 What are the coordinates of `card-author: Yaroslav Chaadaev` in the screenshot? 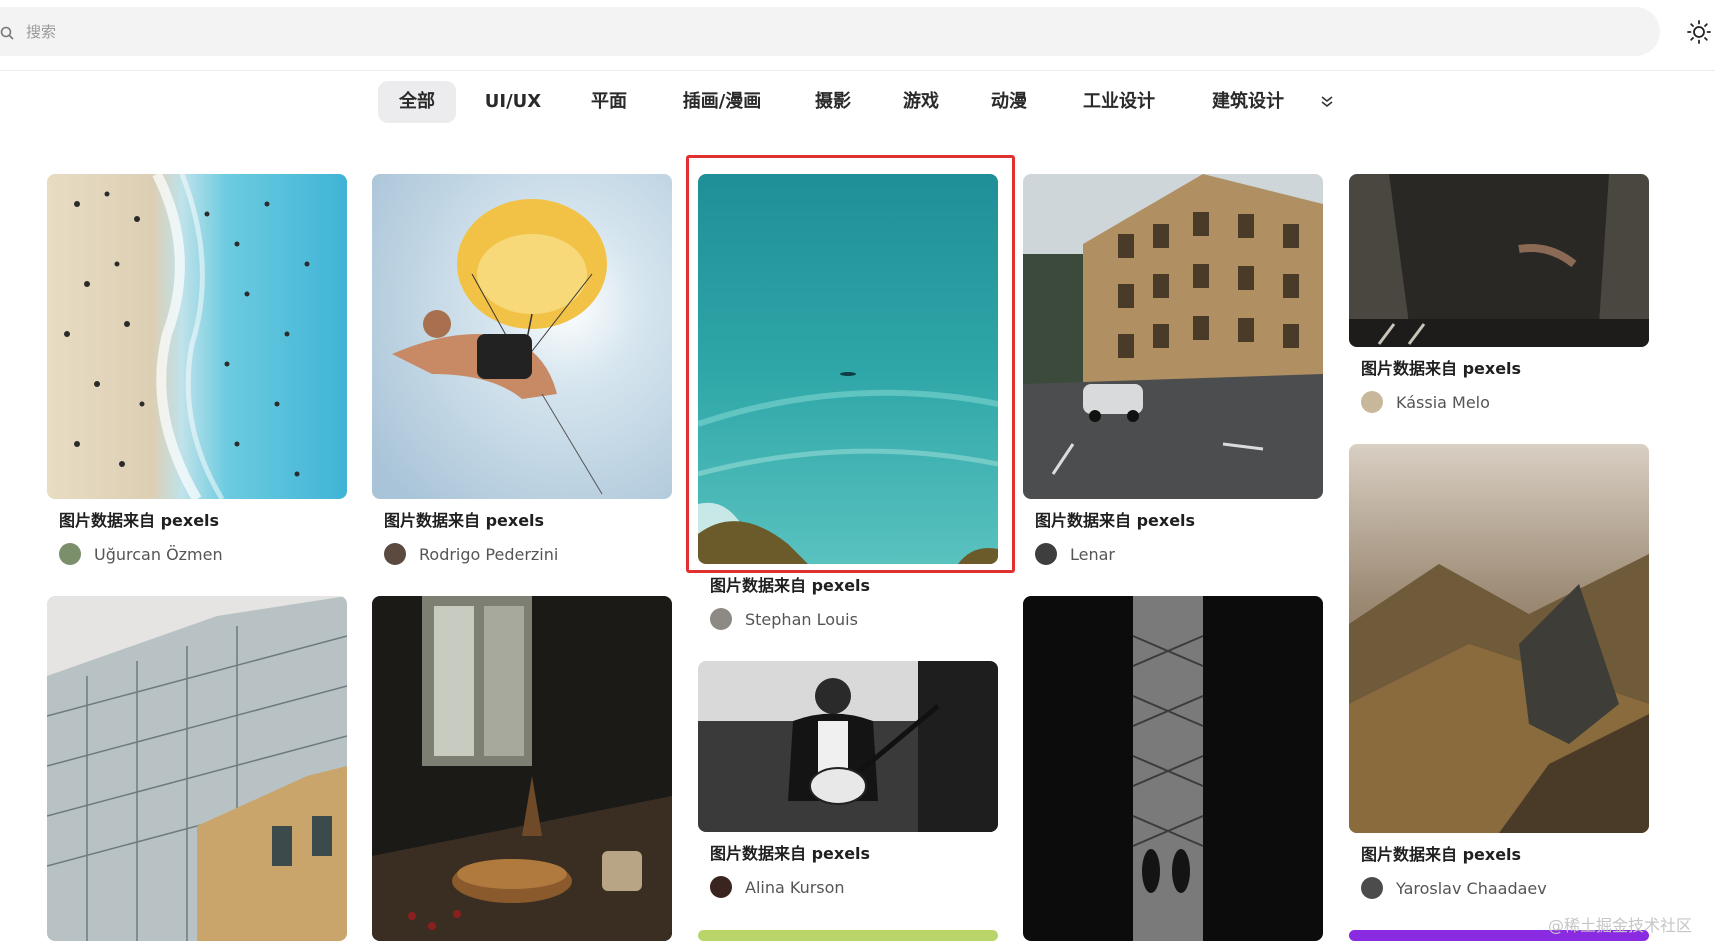 It's located at (1499, 888).